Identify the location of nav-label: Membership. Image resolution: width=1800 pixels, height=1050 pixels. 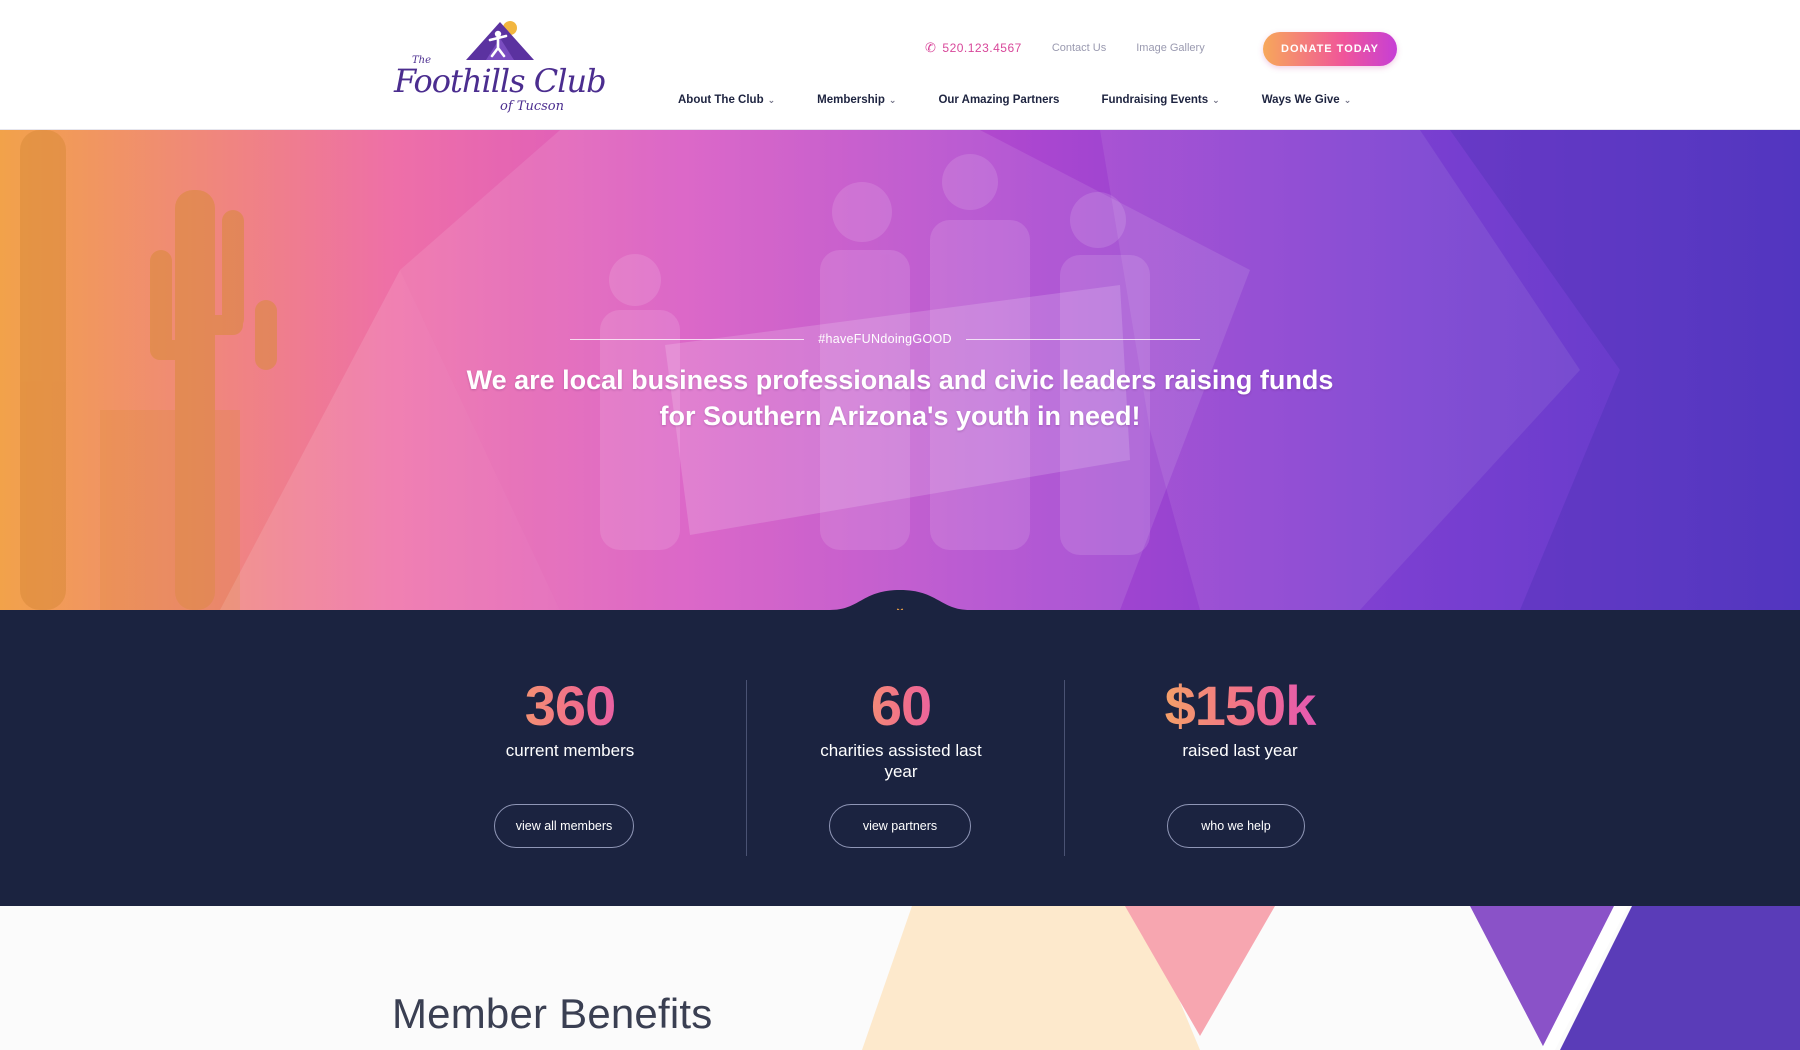
(851, 100).